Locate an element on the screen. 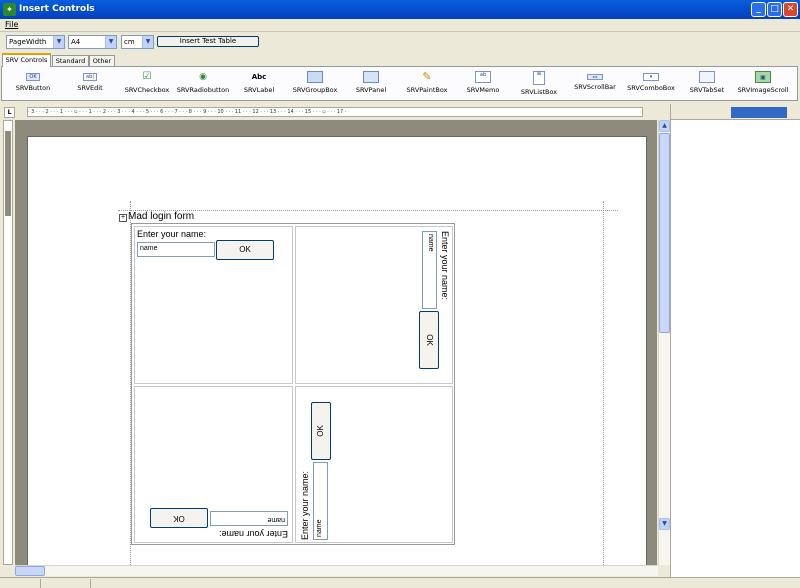 The image size is (800, 588). selection-highlight is located at coordinates (759, 112).